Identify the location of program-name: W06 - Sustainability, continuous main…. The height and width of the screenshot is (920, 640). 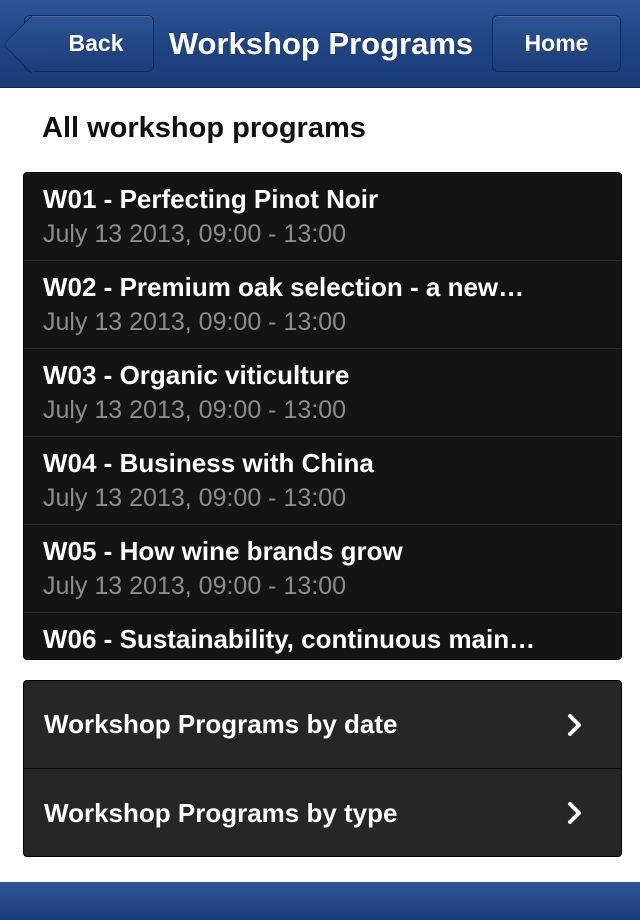
(289, 639).